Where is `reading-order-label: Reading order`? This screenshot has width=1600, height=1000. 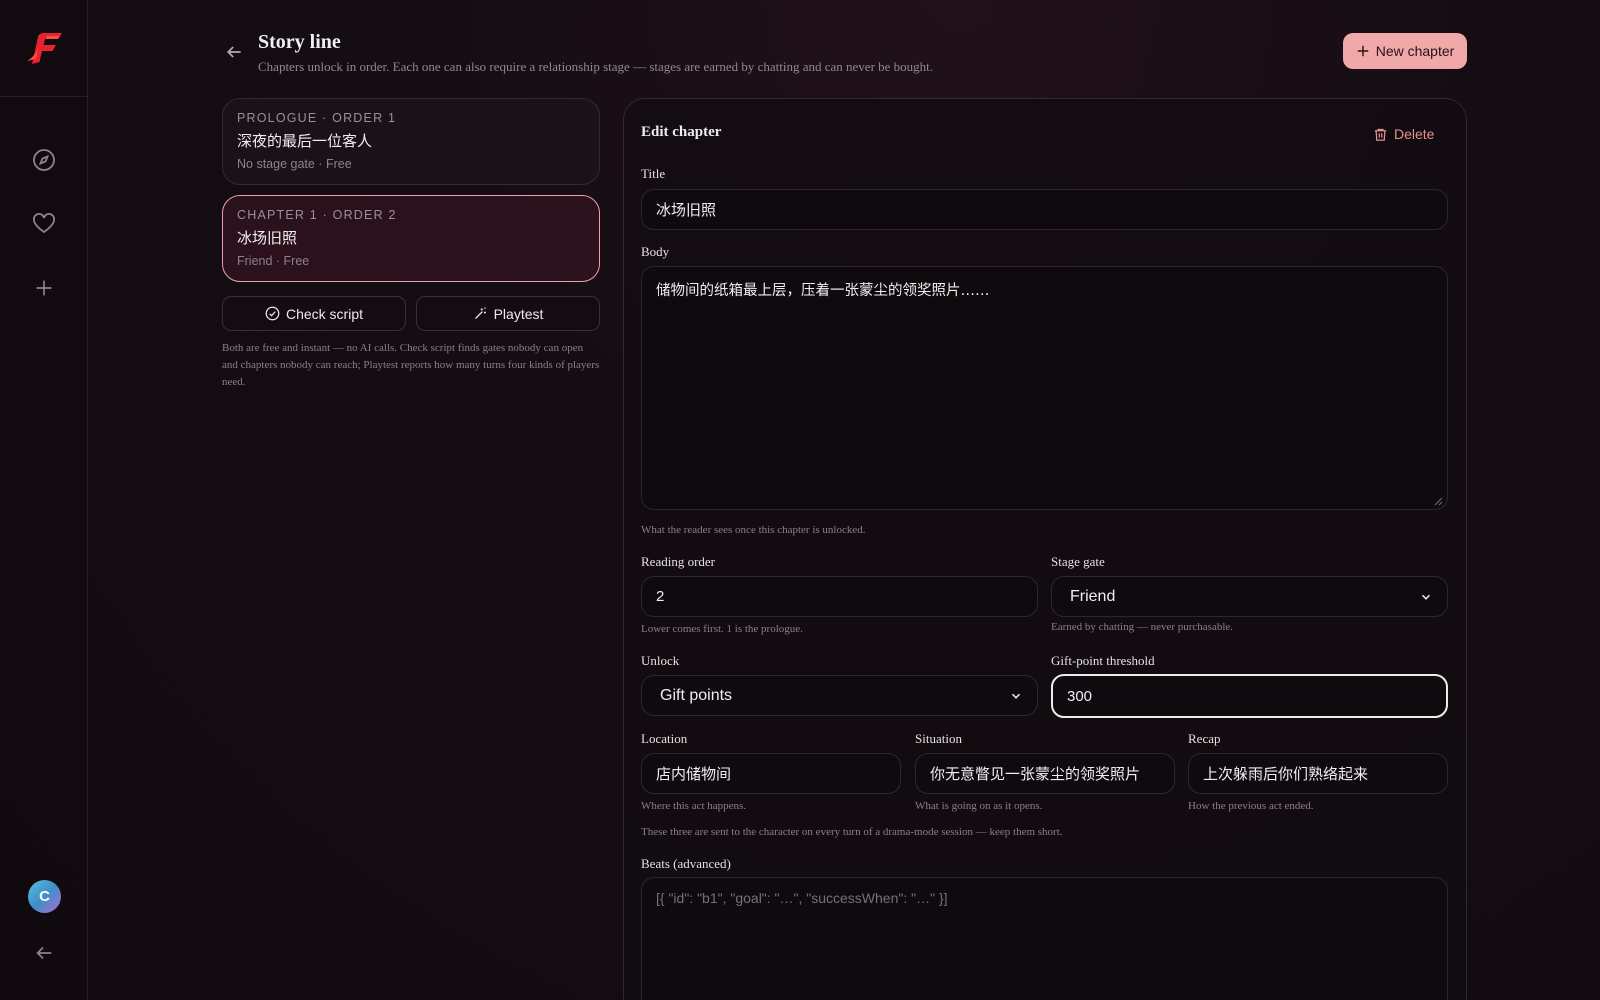
reading-order-label: Reading order is located at coordinates (678, 561).